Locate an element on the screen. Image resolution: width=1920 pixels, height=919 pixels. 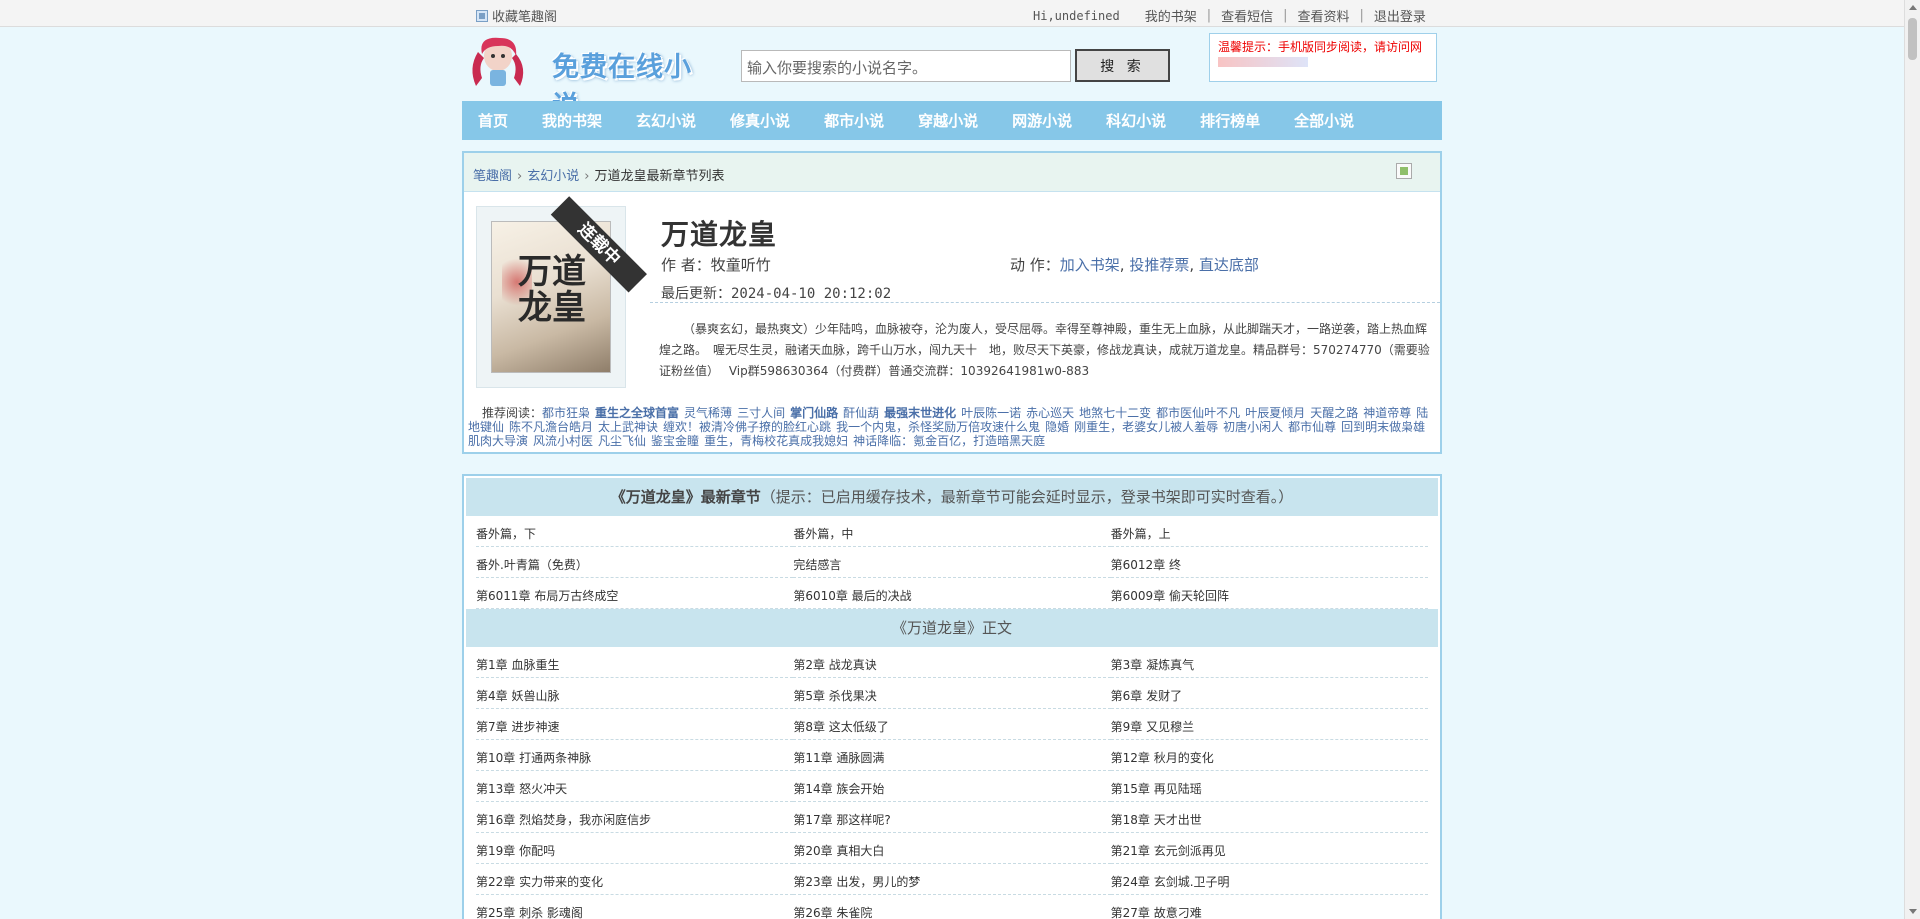
profile-link: 查看资料 is located at coordinates (1324, 15).